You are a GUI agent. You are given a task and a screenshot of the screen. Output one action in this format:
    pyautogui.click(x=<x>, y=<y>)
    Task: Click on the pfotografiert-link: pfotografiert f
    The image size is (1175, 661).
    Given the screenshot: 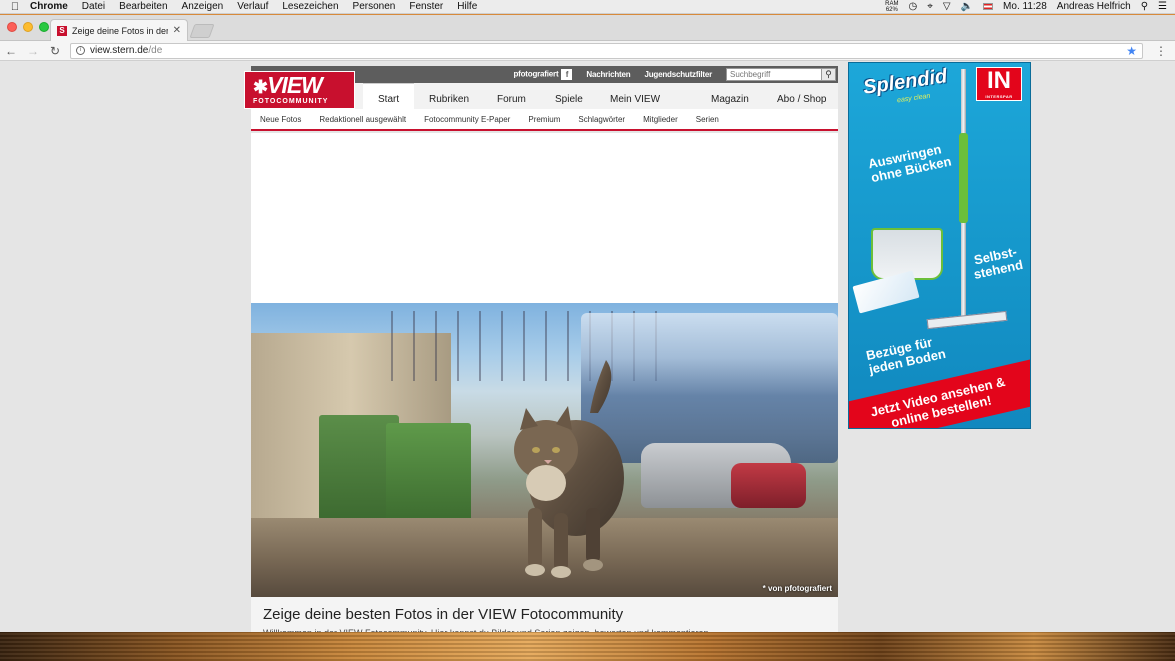 What is the action you would take?
    pyautogui.click(x=543, y=74)
    